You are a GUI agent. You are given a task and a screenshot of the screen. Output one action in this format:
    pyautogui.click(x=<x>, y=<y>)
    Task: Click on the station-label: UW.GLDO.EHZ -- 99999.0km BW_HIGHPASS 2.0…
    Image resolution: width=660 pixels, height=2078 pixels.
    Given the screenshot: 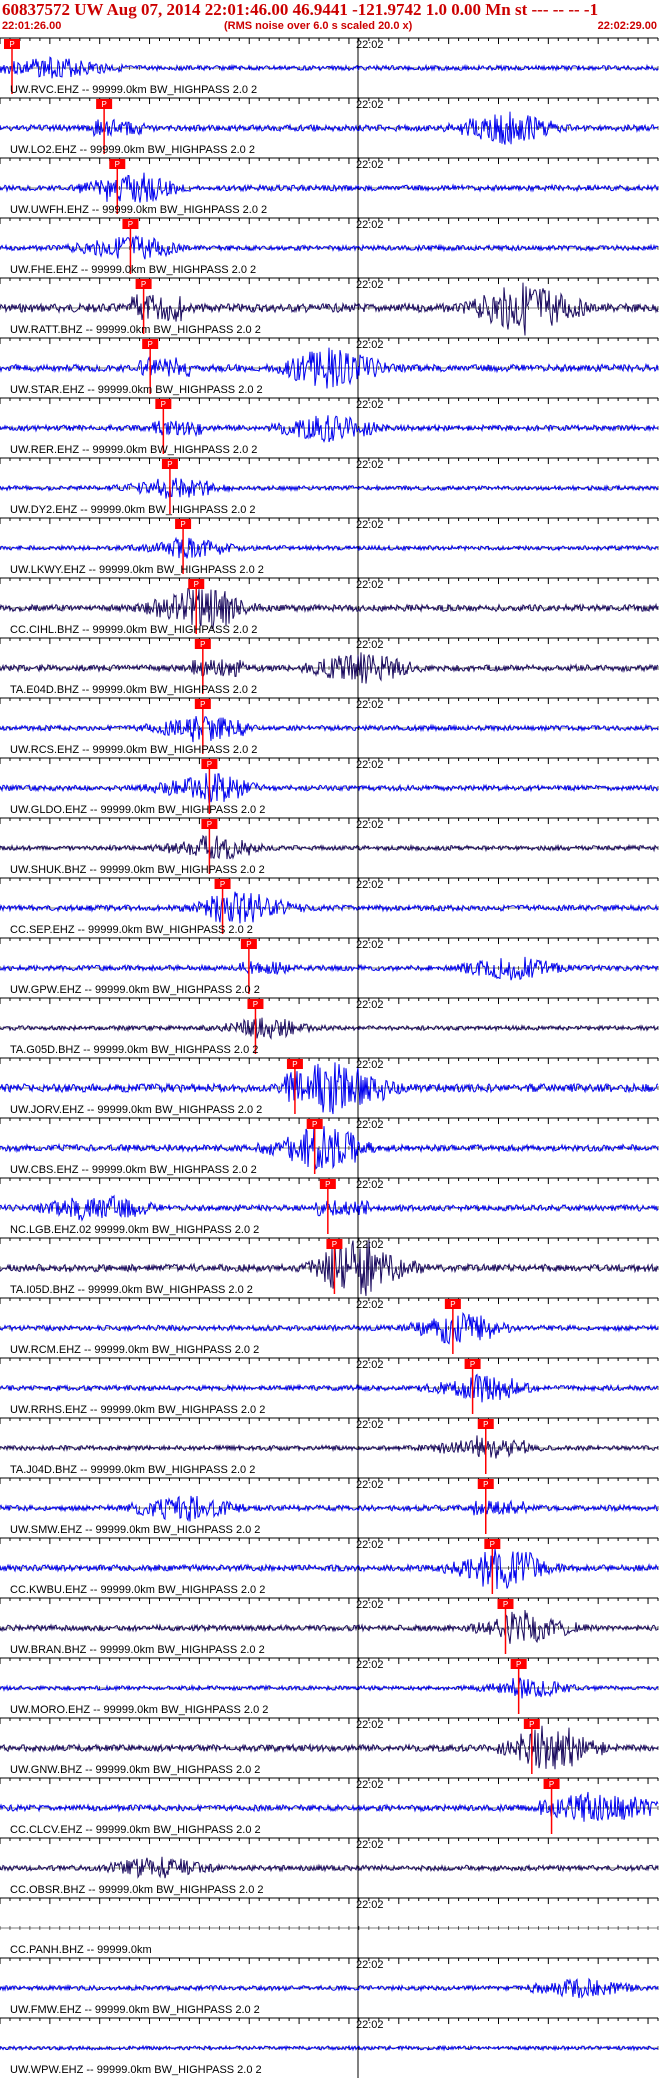 What is the action you would take?
    pyautogui.click(x=138, y=810)
    